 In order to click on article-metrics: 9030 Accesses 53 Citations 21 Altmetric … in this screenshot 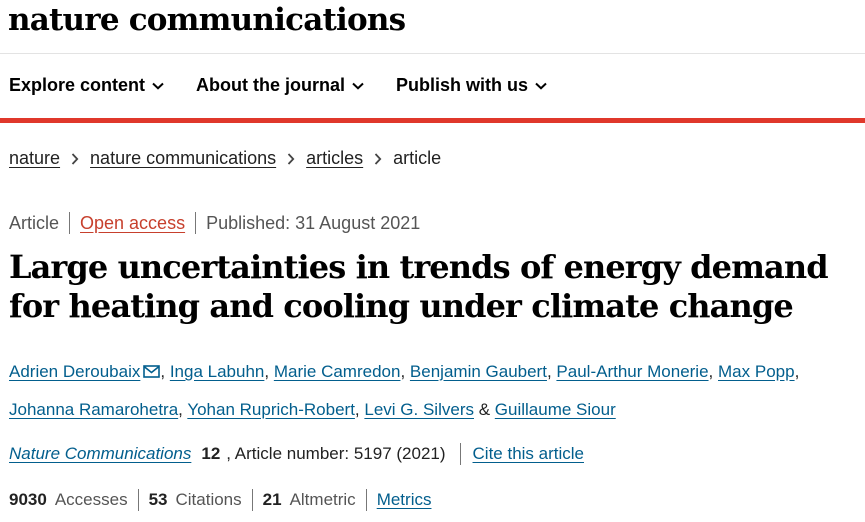, I will do `click(220, 500)`.